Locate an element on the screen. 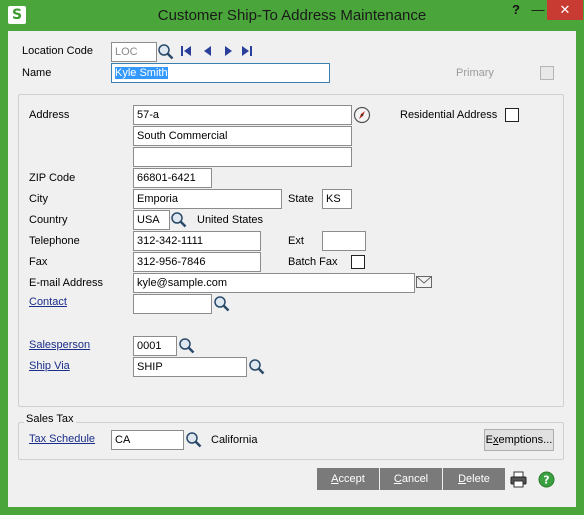  residential-address-label: Residential Address is located at coordinates (449, 115).